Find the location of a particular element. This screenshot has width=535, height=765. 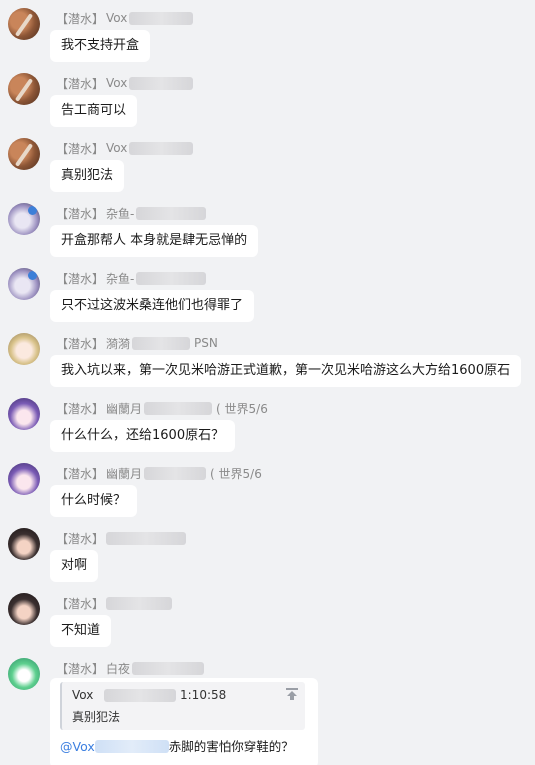

sender-line: 【潜水】 白夜 is located at coordinates (130, 668).